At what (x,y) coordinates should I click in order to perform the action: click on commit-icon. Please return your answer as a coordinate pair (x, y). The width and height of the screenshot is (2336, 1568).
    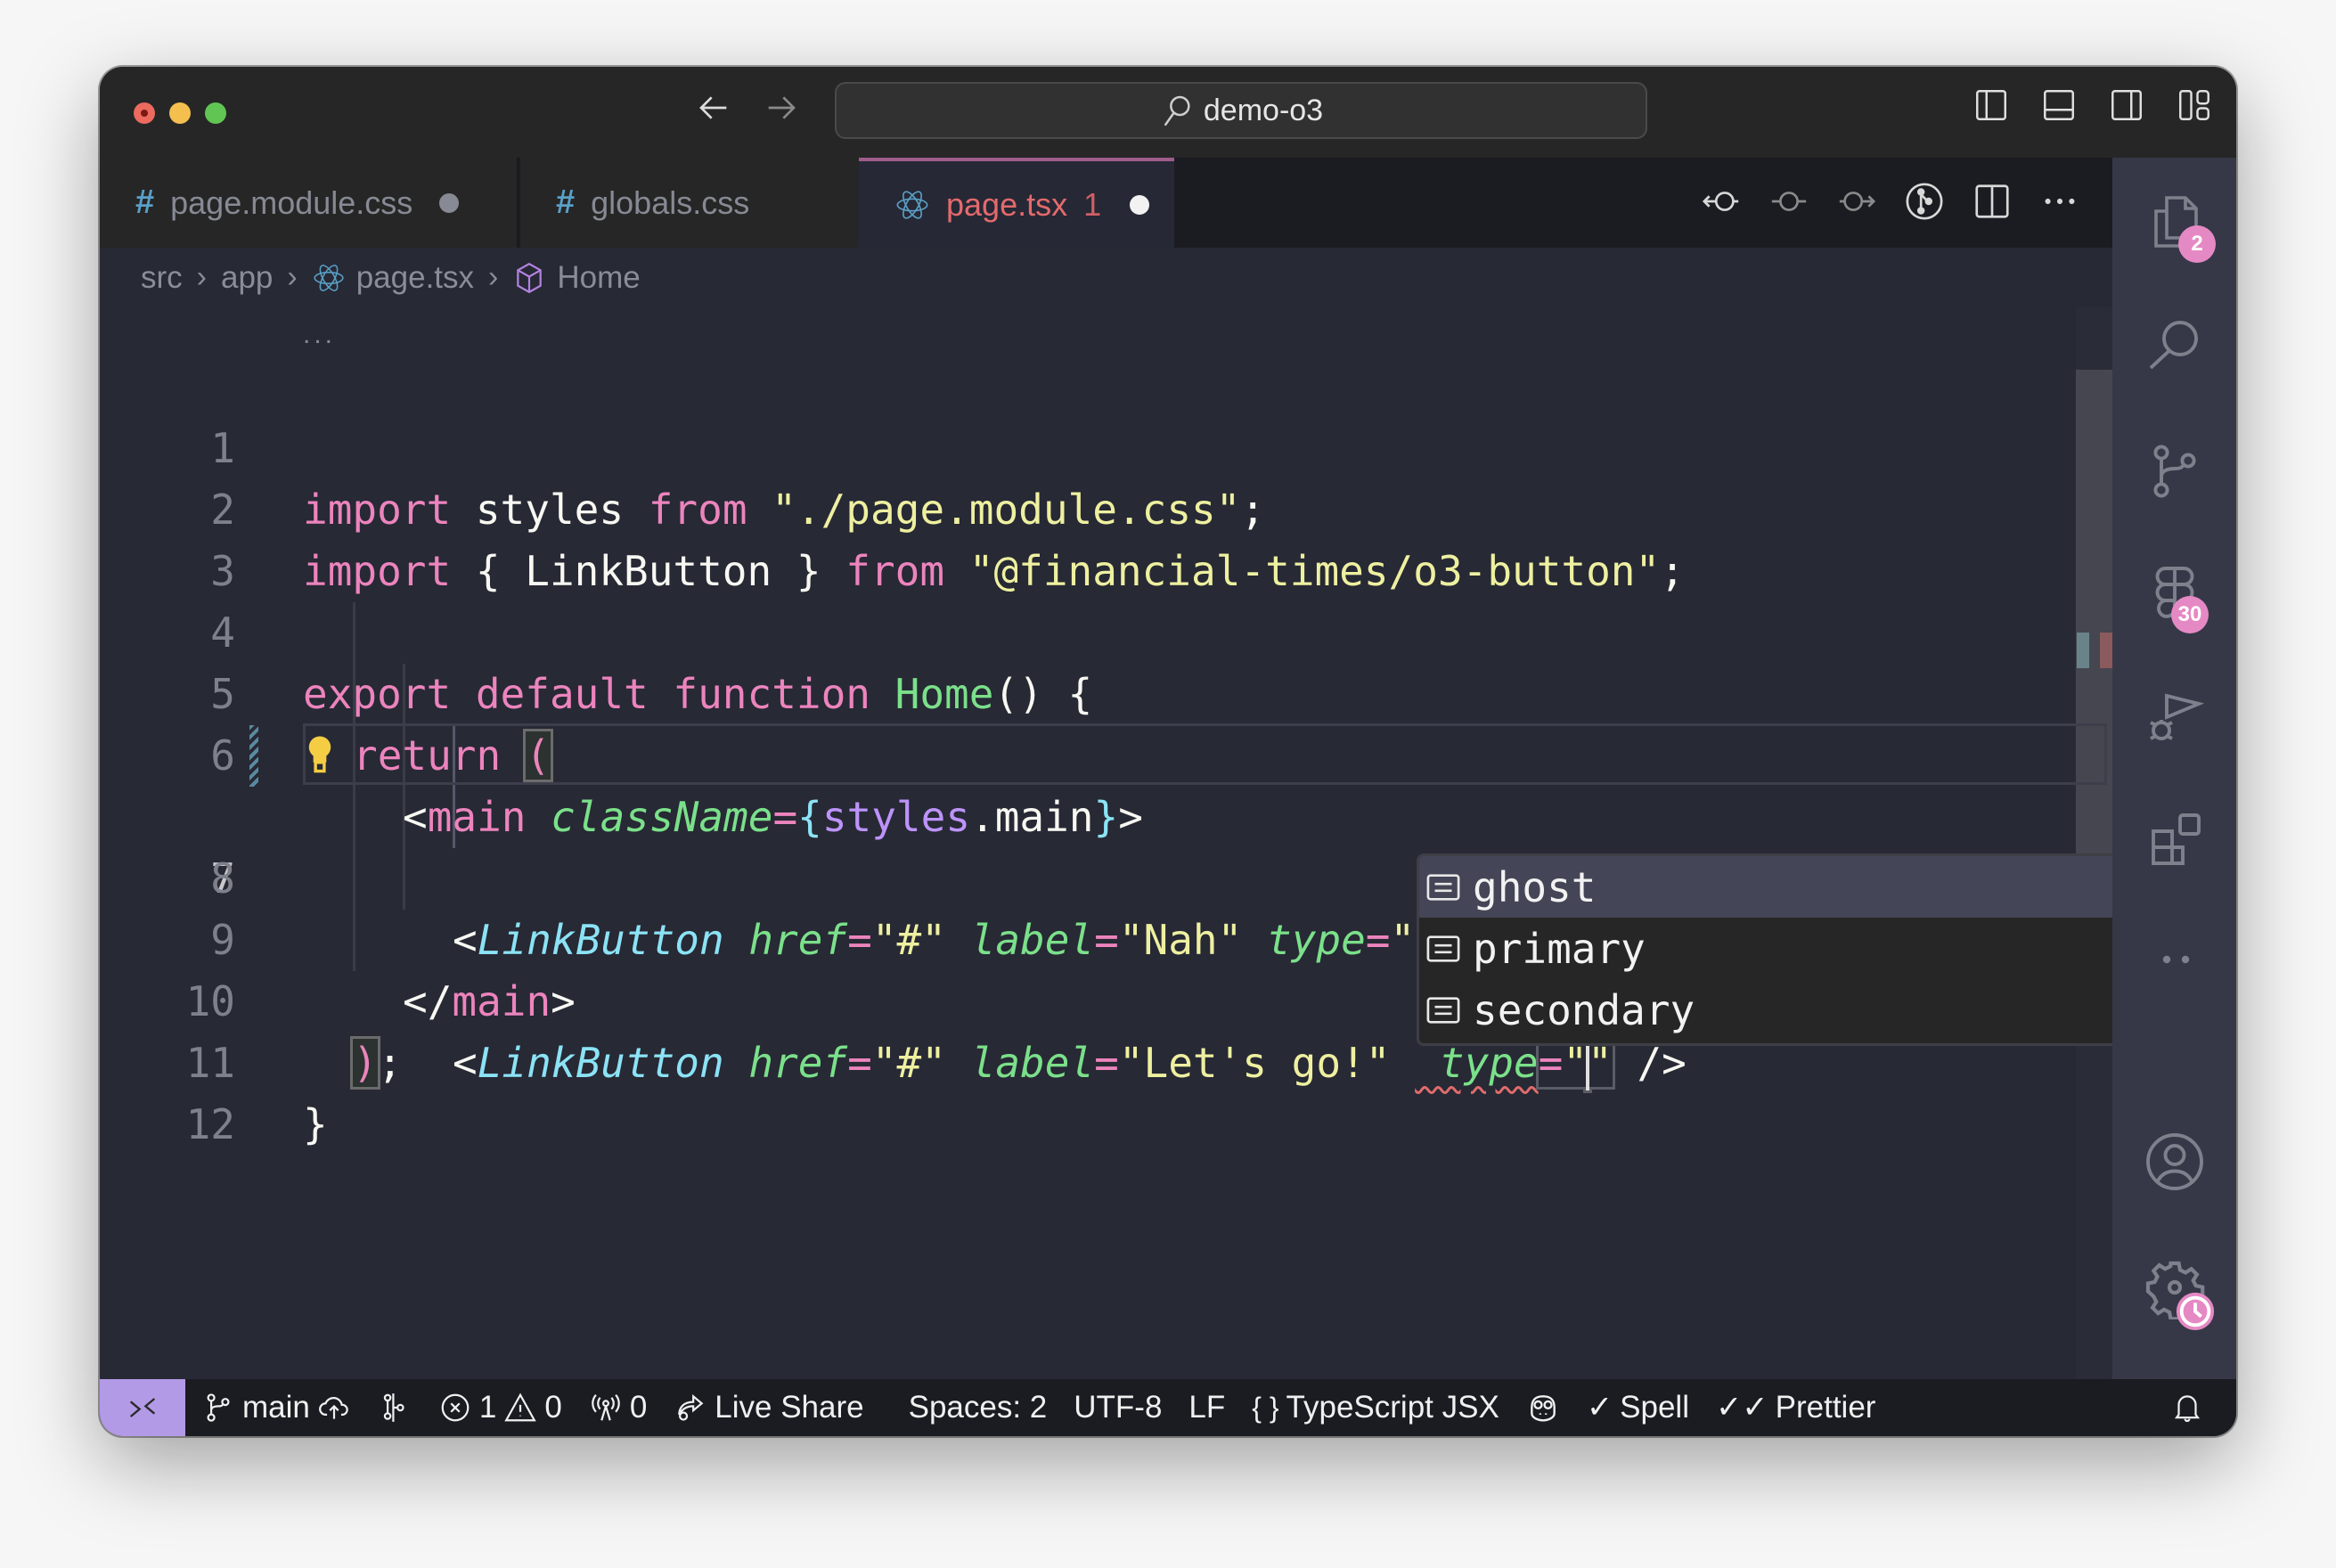
    Looking at the image, I should click on (1789, 201).